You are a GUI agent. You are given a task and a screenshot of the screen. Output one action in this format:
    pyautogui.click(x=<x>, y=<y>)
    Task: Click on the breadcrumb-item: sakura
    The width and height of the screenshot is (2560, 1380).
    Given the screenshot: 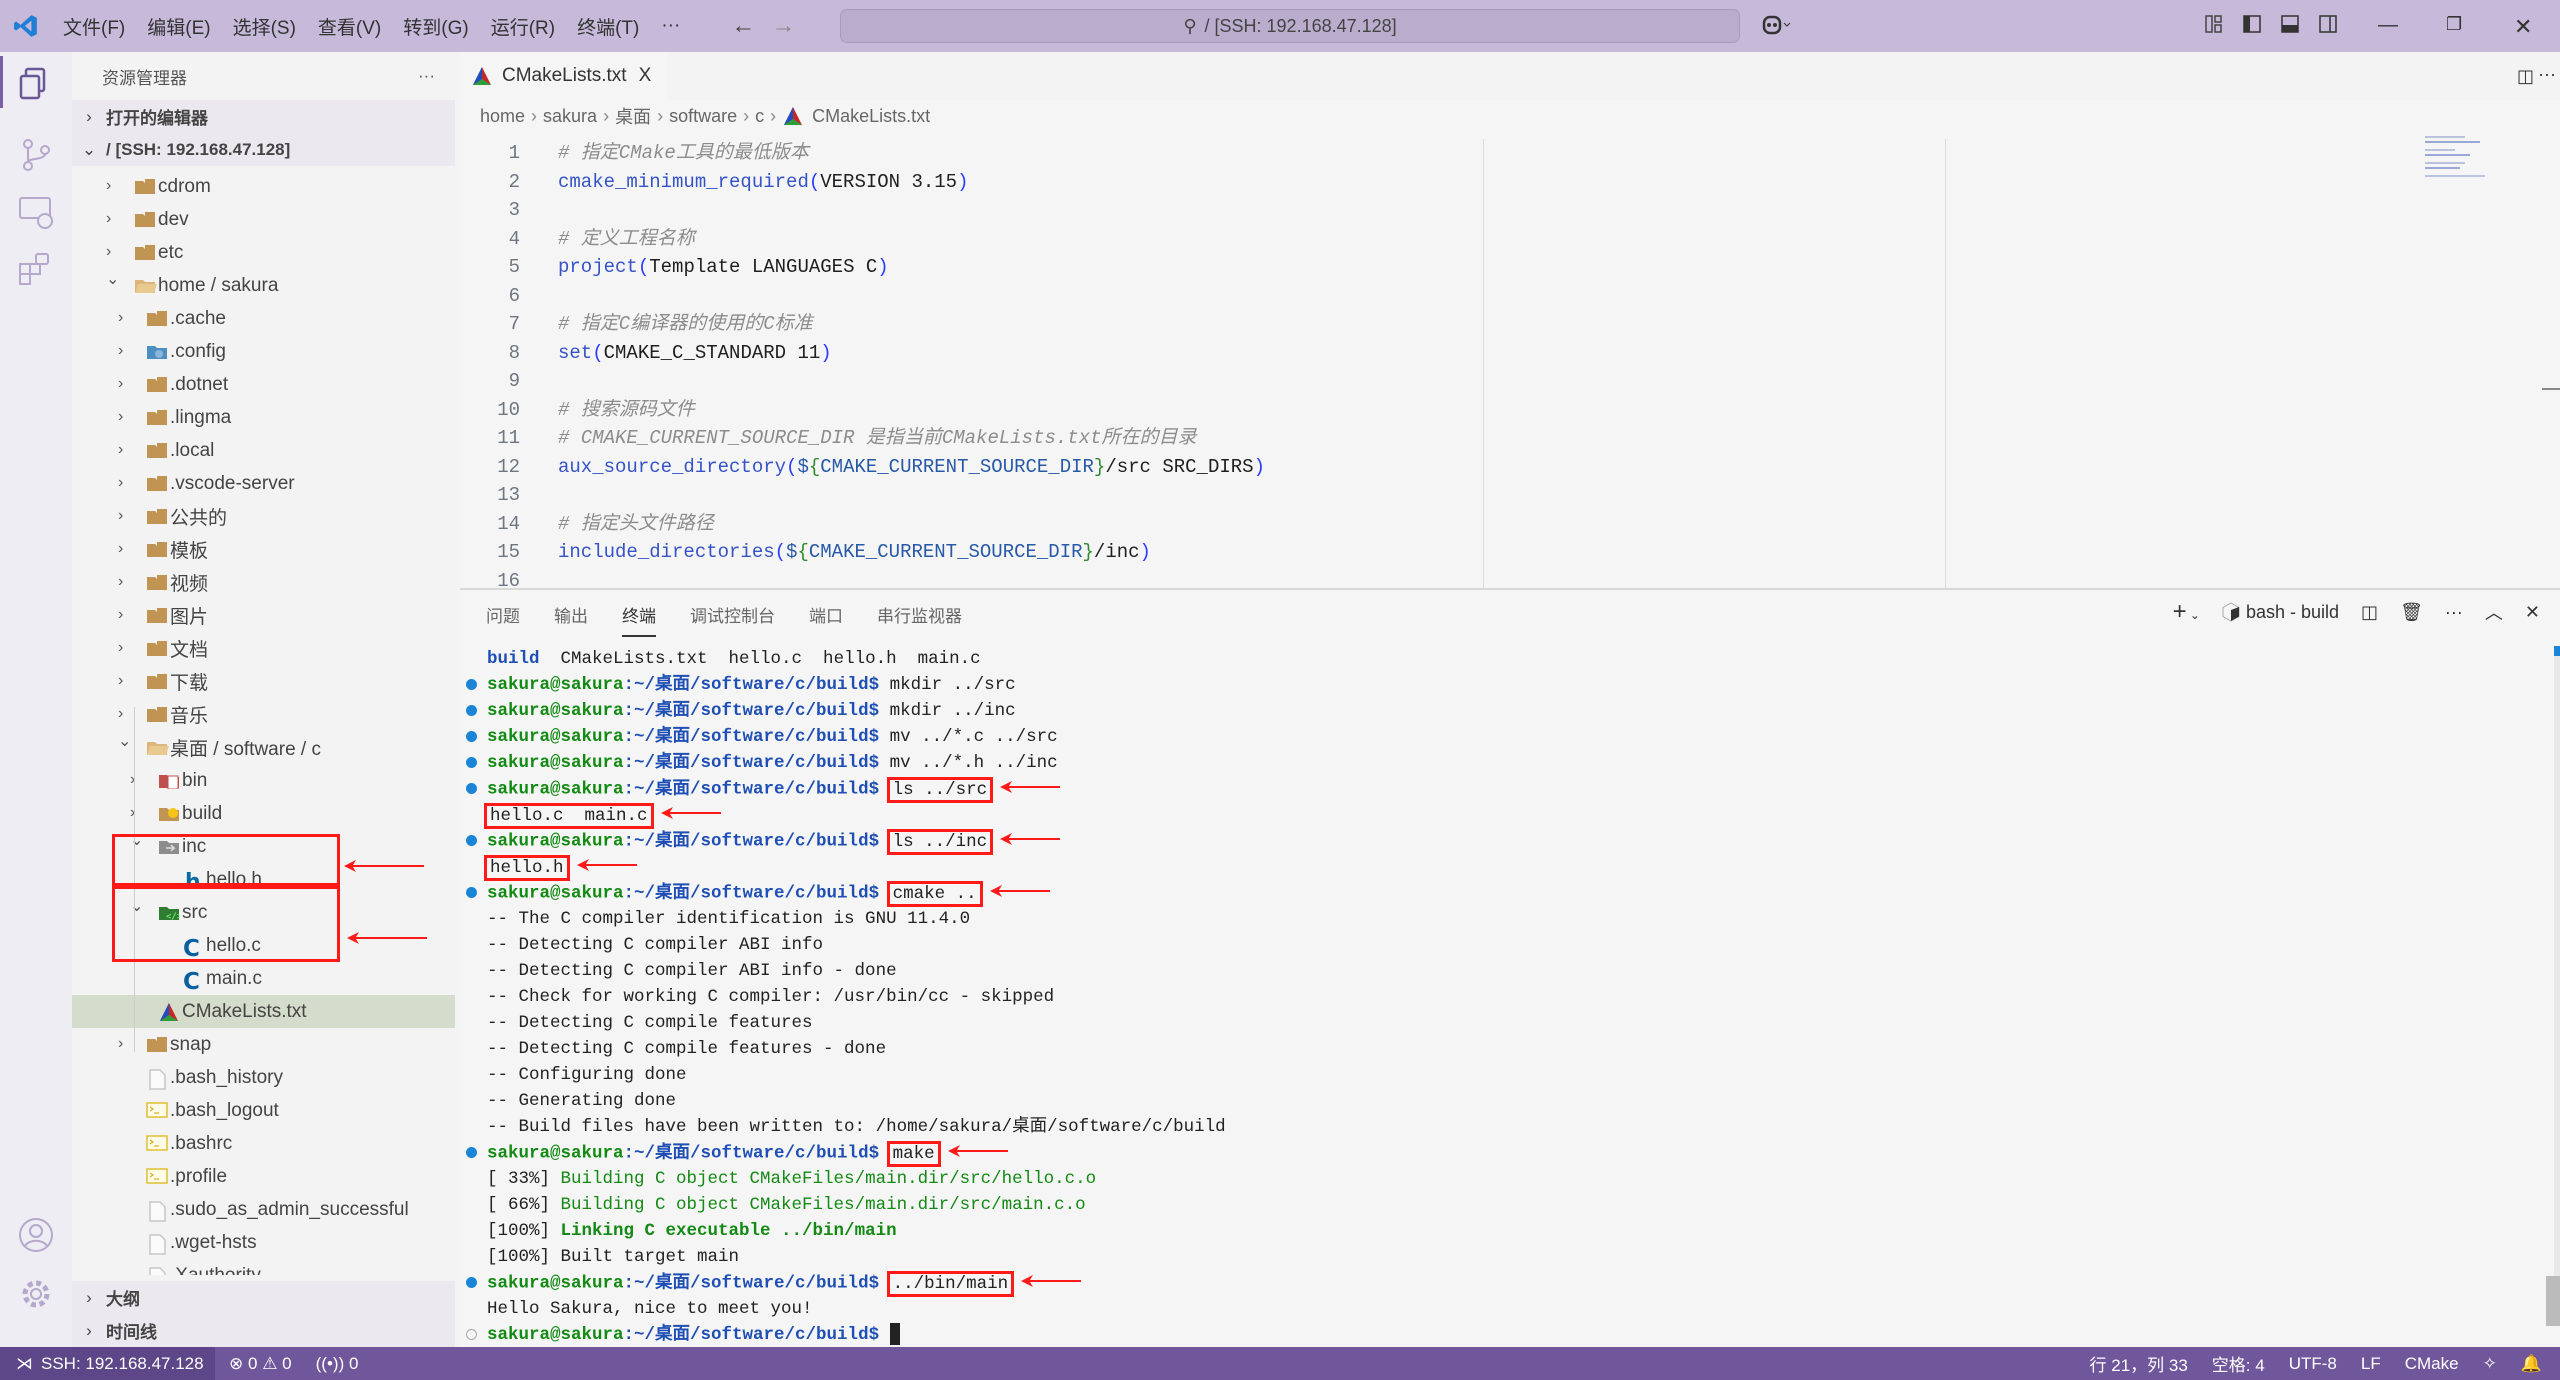 What is the action you would take?
    pyautogui.click(x=570, y=116)
    